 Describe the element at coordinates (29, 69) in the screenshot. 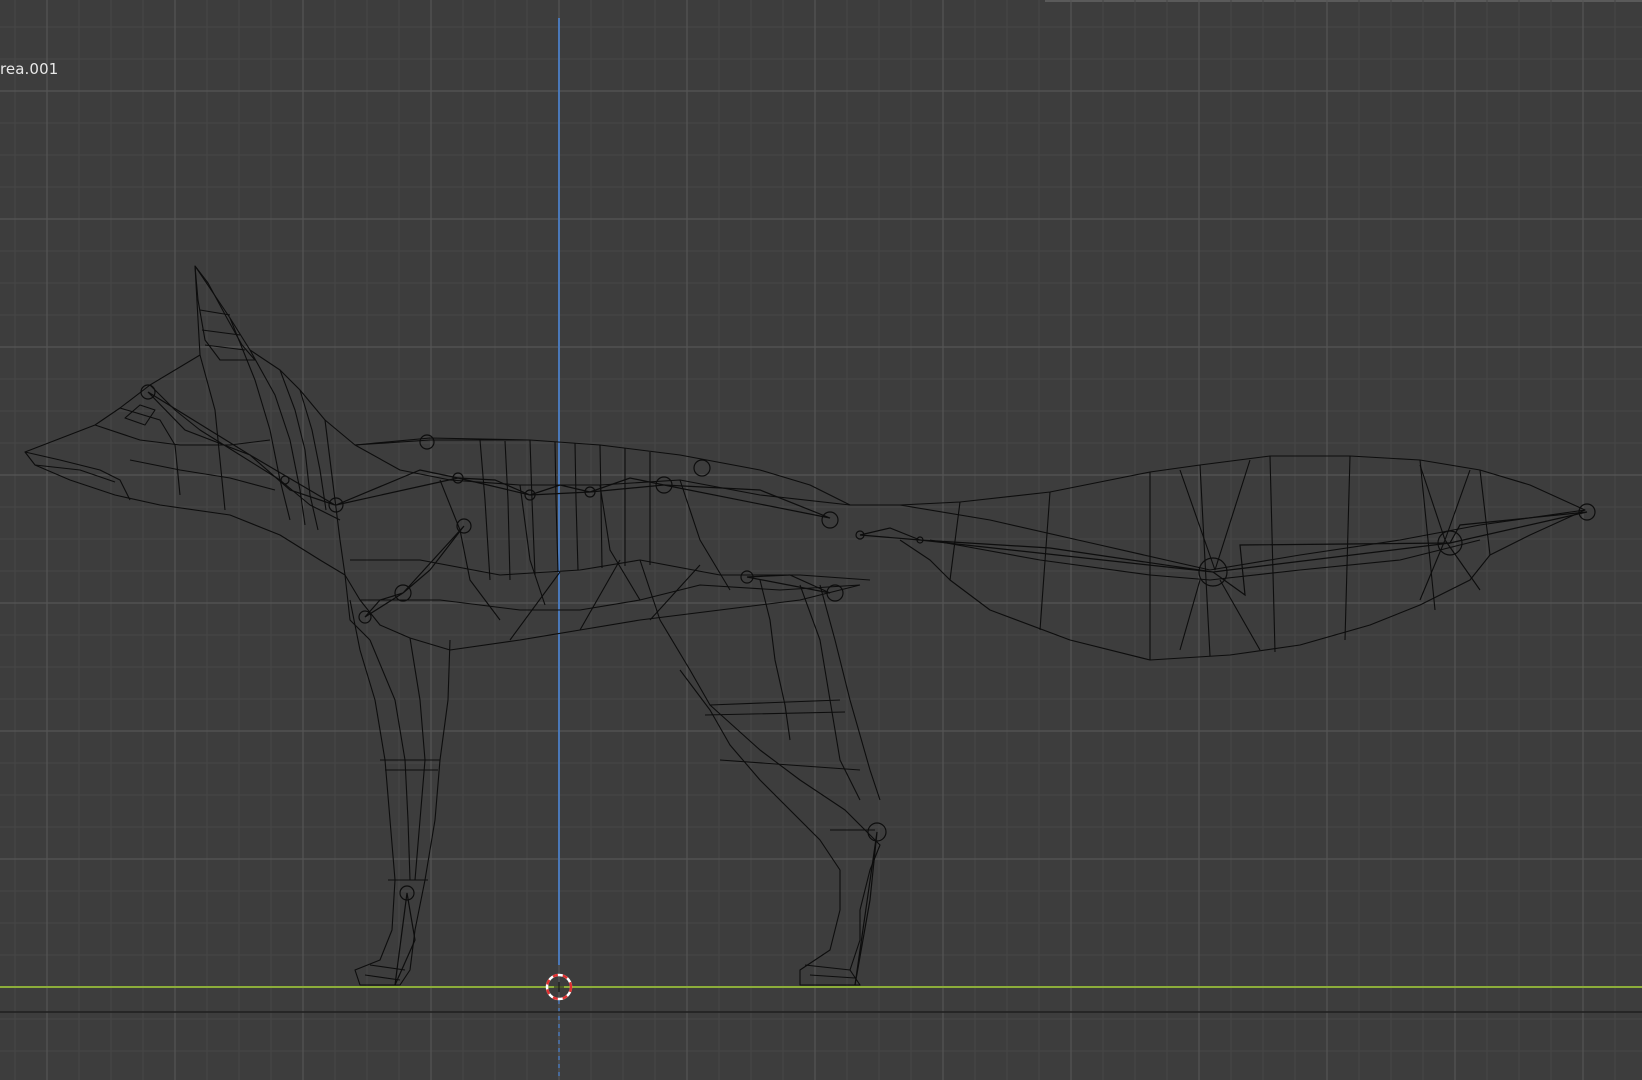

I see `viewport-object-info: rea.001` at that location.